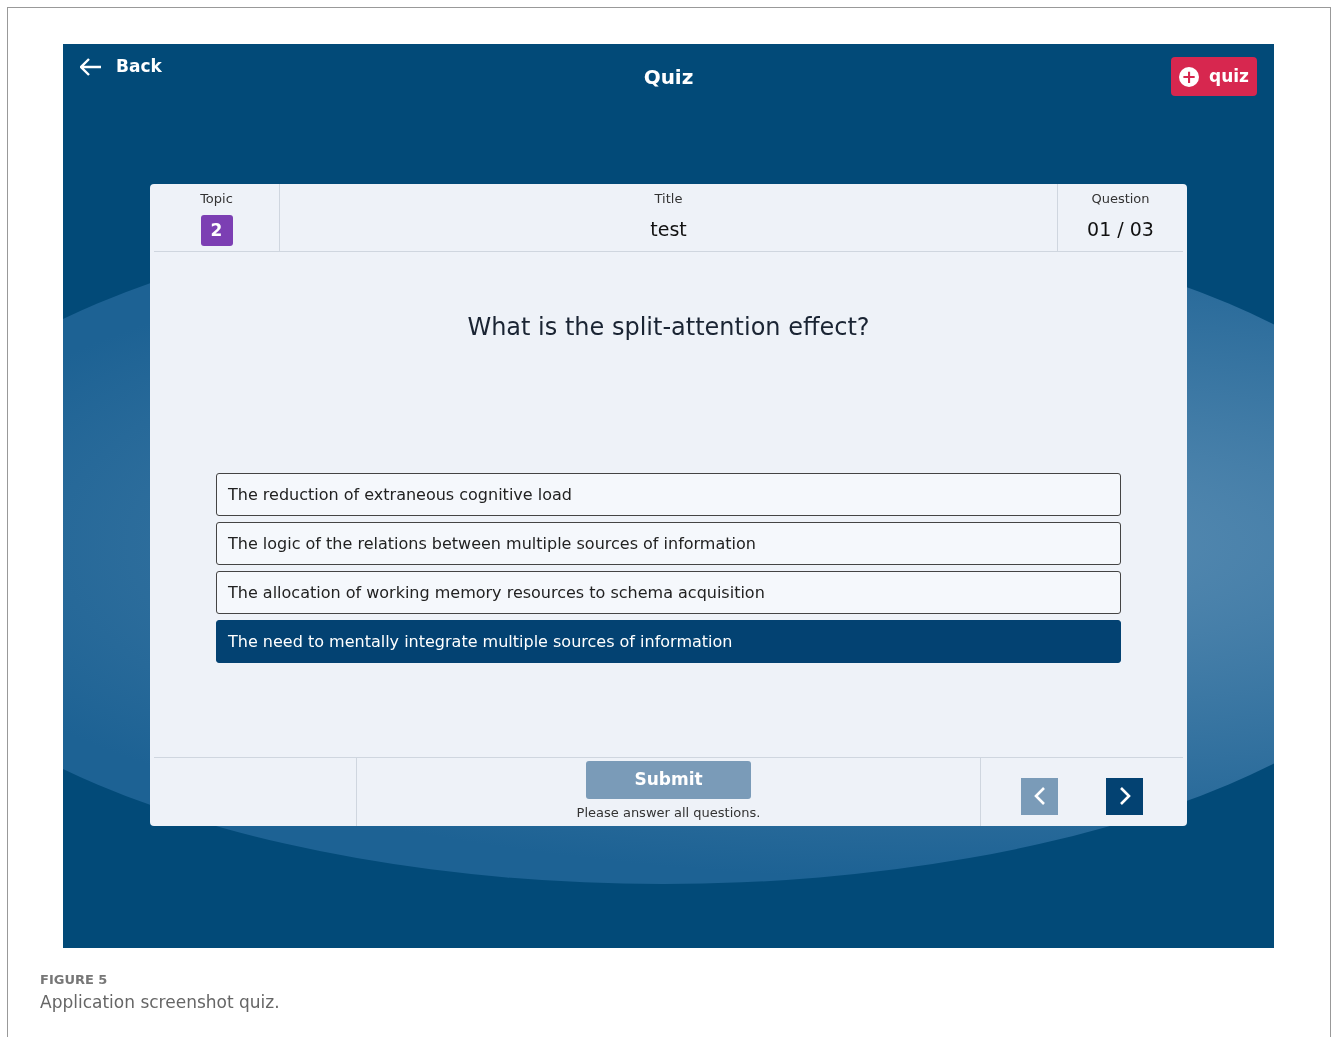 The height and width of the screenshot is (1037, 1332). What do you see at coordinates (668, 199) in the screenshot?
I see `title-label: Title` at bounding box center [668, 199].